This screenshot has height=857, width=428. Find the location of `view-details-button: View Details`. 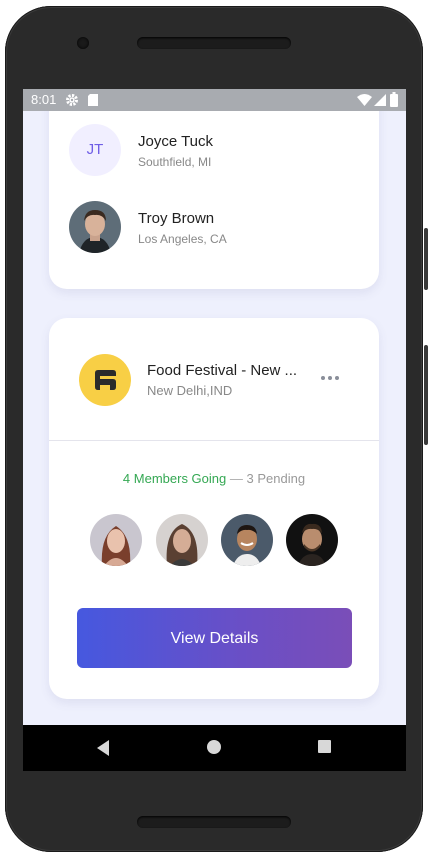

view-details-button: View Details is located at coordinates (214, 638).